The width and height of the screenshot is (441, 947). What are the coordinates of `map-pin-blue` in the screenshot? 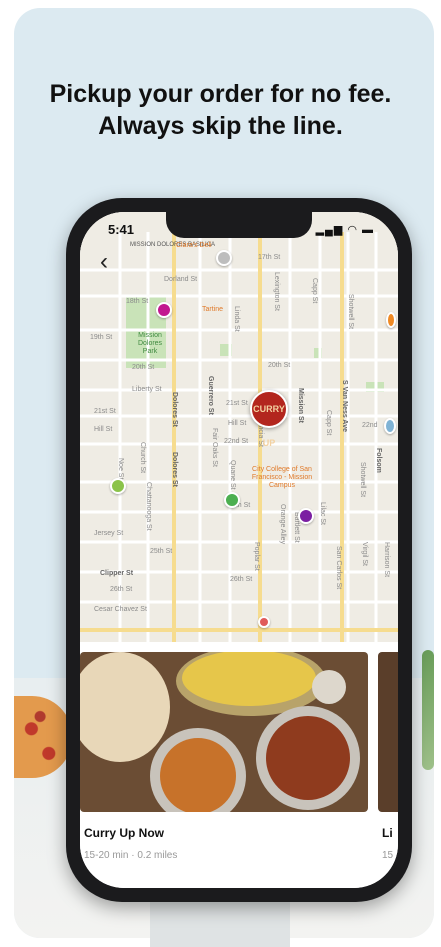 It's located at (390, 426).